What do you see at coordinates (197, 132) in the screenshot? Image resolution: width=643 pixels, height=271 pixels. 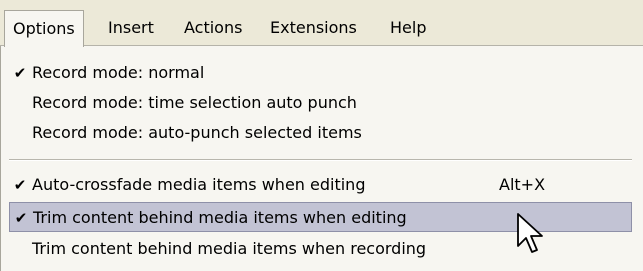 I see `menu-item-label: Record mode: auto-punch selected items` at bounding box center [197, 132].